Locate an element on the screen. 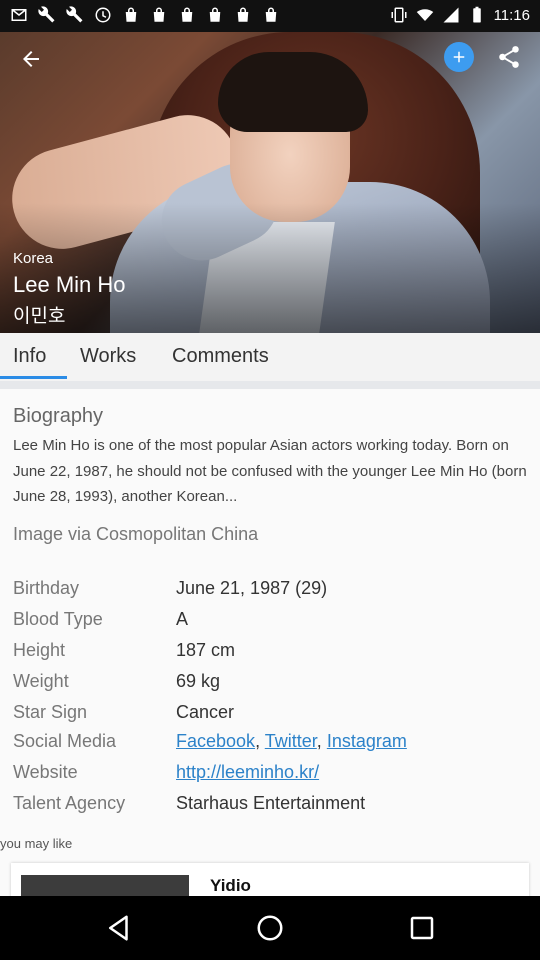 Image resolution: width=540 pixels, height=960 pixels. triangle-back-icon is located at coordinates (118, 928).